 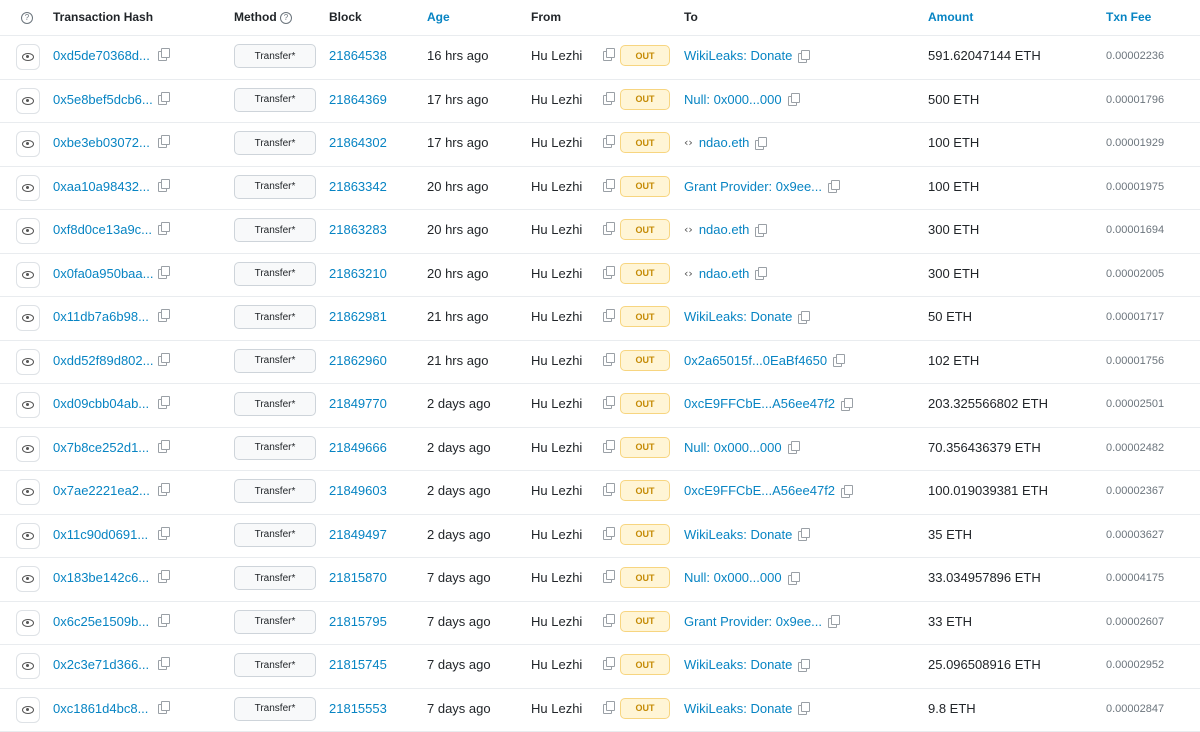 I want to click on to-address-link: 0xcE9FFCbE...A56ee47f2, so click(x=759, y=403).